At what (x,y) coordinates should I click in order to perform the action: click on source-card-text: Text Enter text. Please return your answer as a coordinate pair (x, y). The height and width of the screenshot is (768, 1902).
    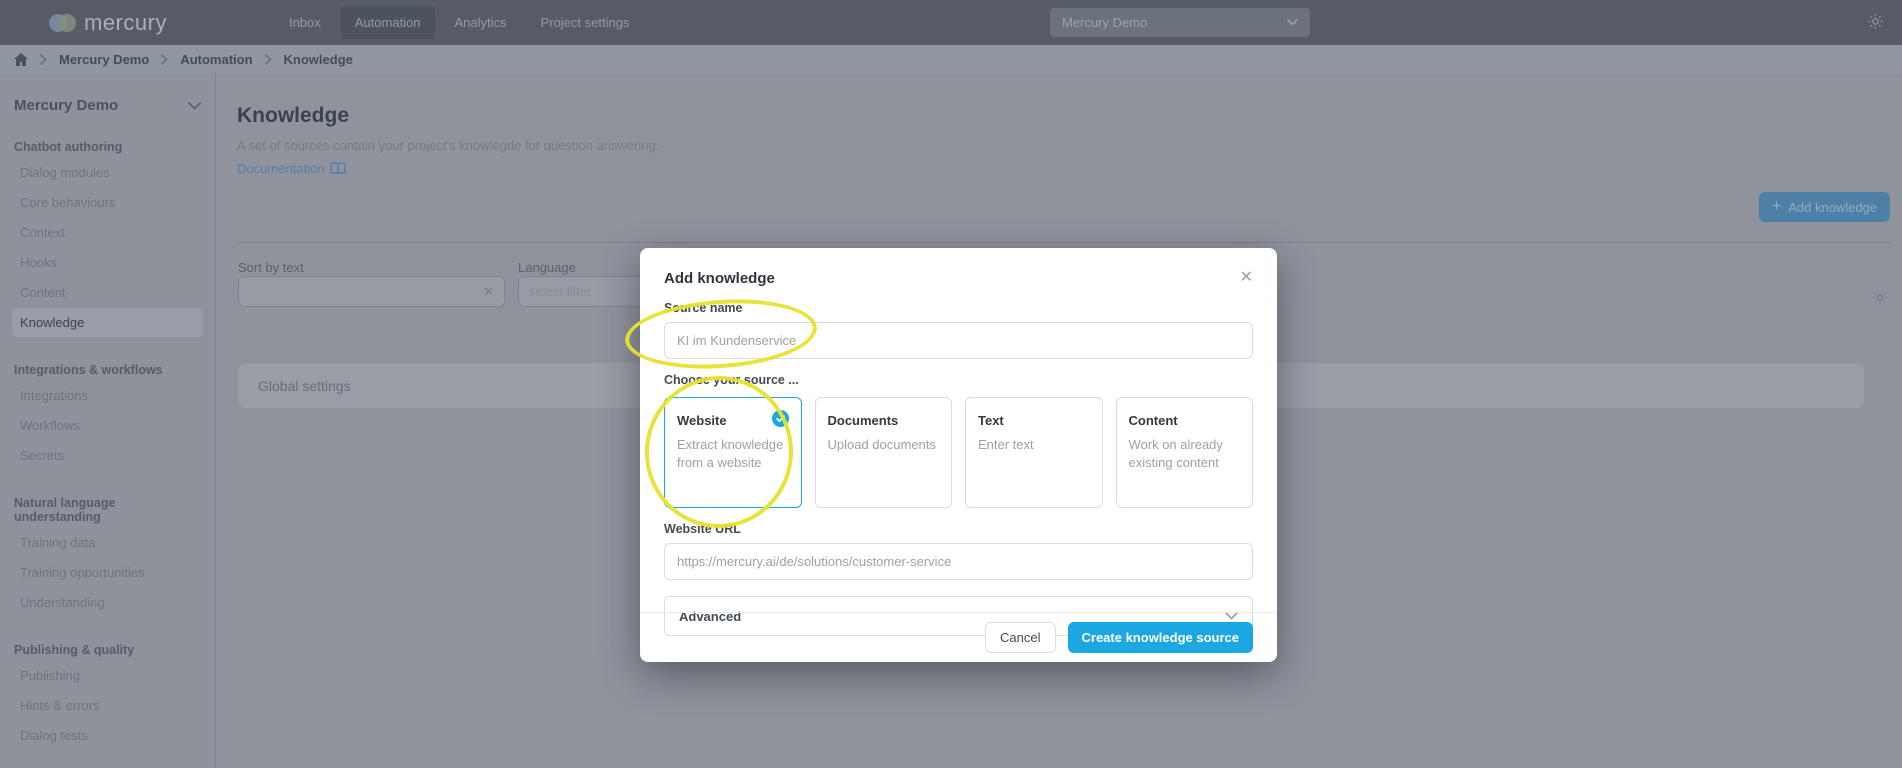
    Looking at the image, I should click on (1034, 452).